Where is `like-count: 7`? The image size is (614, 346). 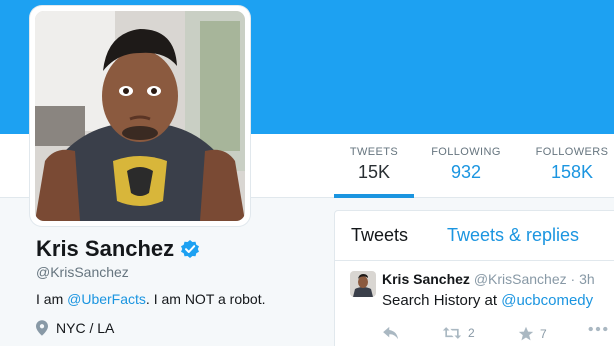
like-count: 7 is located at coordinates (543, 334).